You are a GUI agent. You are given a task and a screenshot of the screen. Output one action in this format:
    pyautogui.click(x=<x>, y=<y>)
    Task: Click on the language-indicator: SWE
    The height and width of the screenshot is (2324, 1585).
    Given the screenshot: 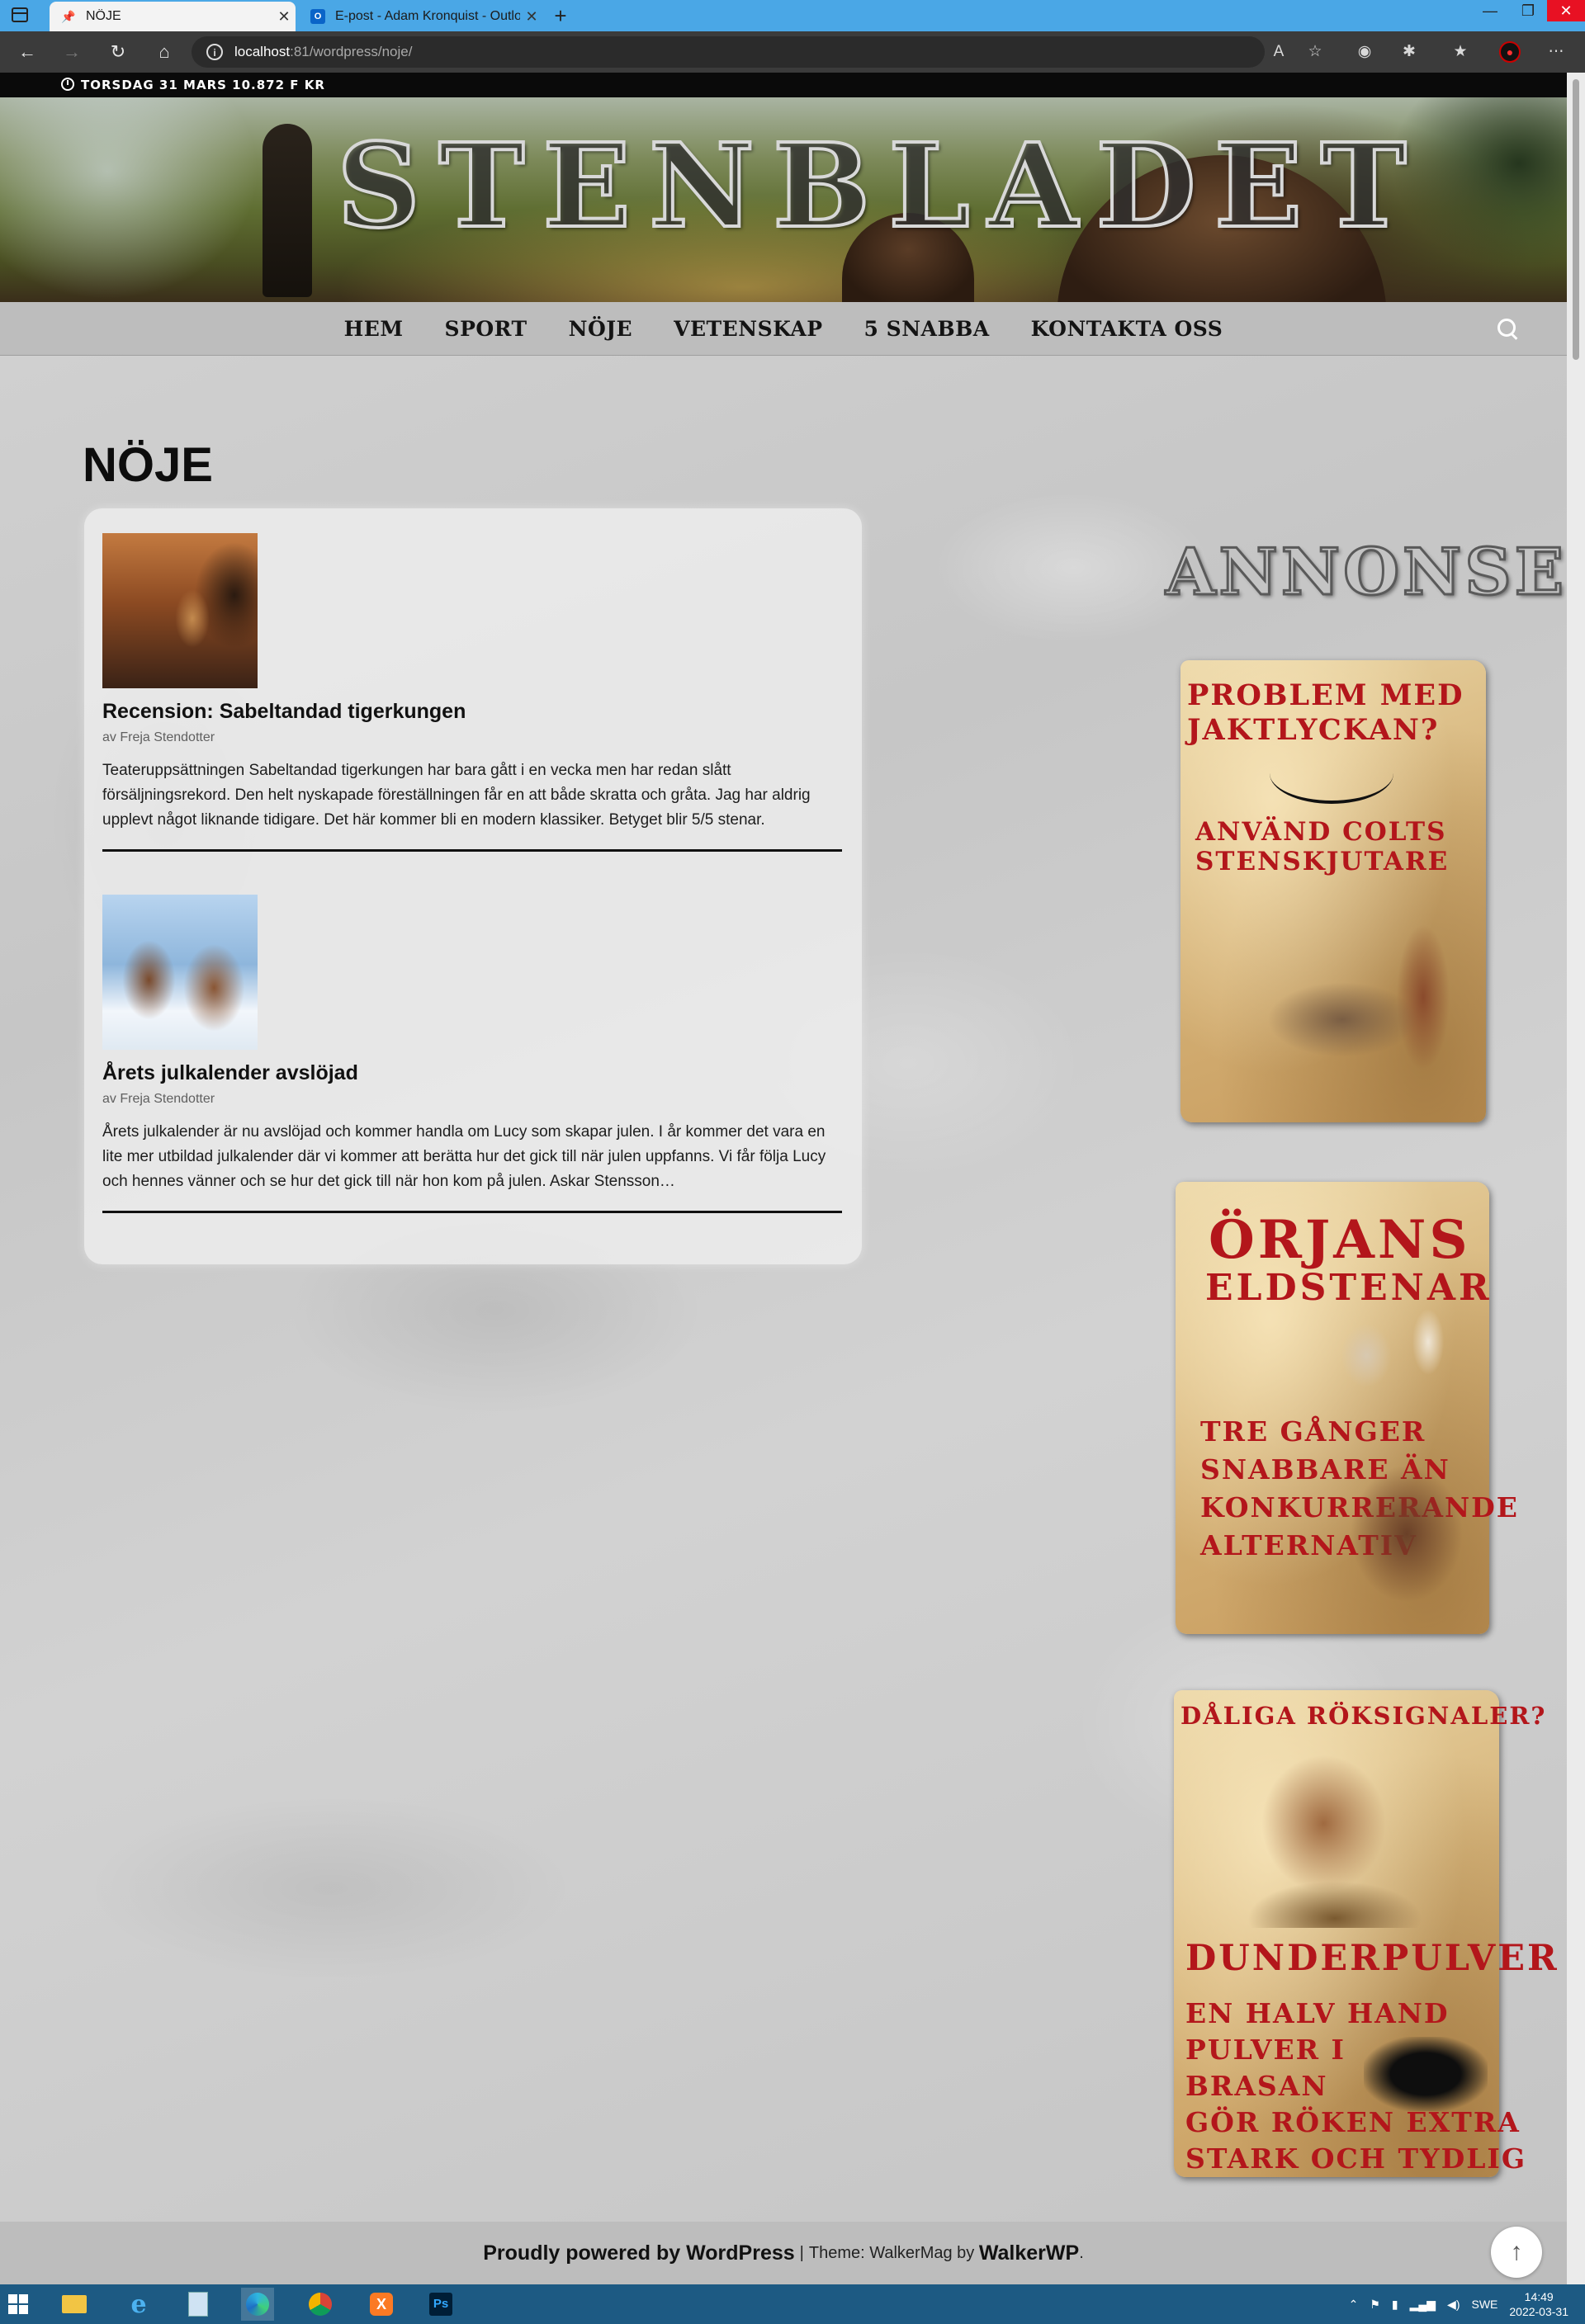 What is the action you would take?
    pyautogui.click(x=1484, y=2304)
    